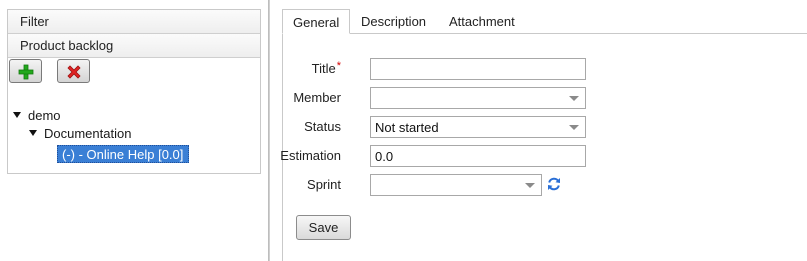 The width and height of the screenshot is (807, 261). Describe the element at coordinates (323, 227) in the screenshot. I see `save-button: Save` at that location.